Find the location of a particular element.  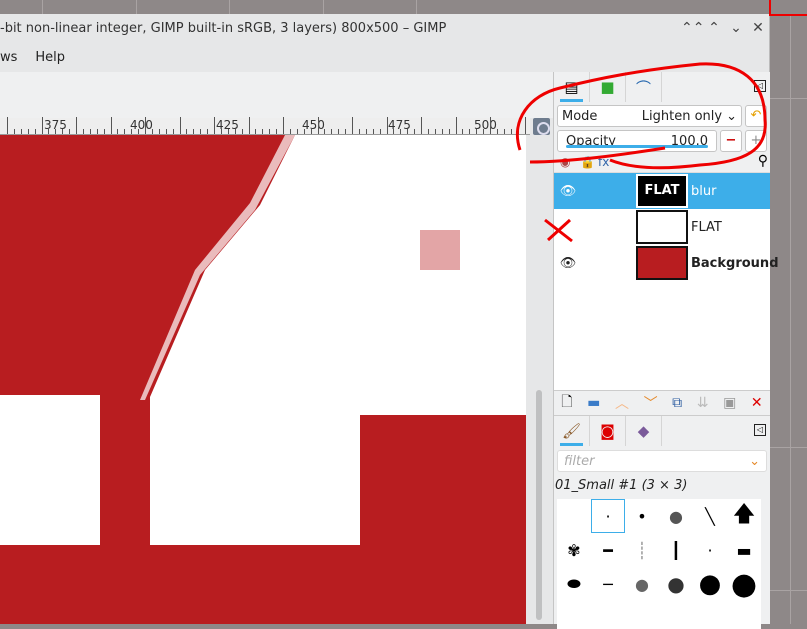

opacity-slider: Opacity 100.0 is located at coordinates (637, 141).